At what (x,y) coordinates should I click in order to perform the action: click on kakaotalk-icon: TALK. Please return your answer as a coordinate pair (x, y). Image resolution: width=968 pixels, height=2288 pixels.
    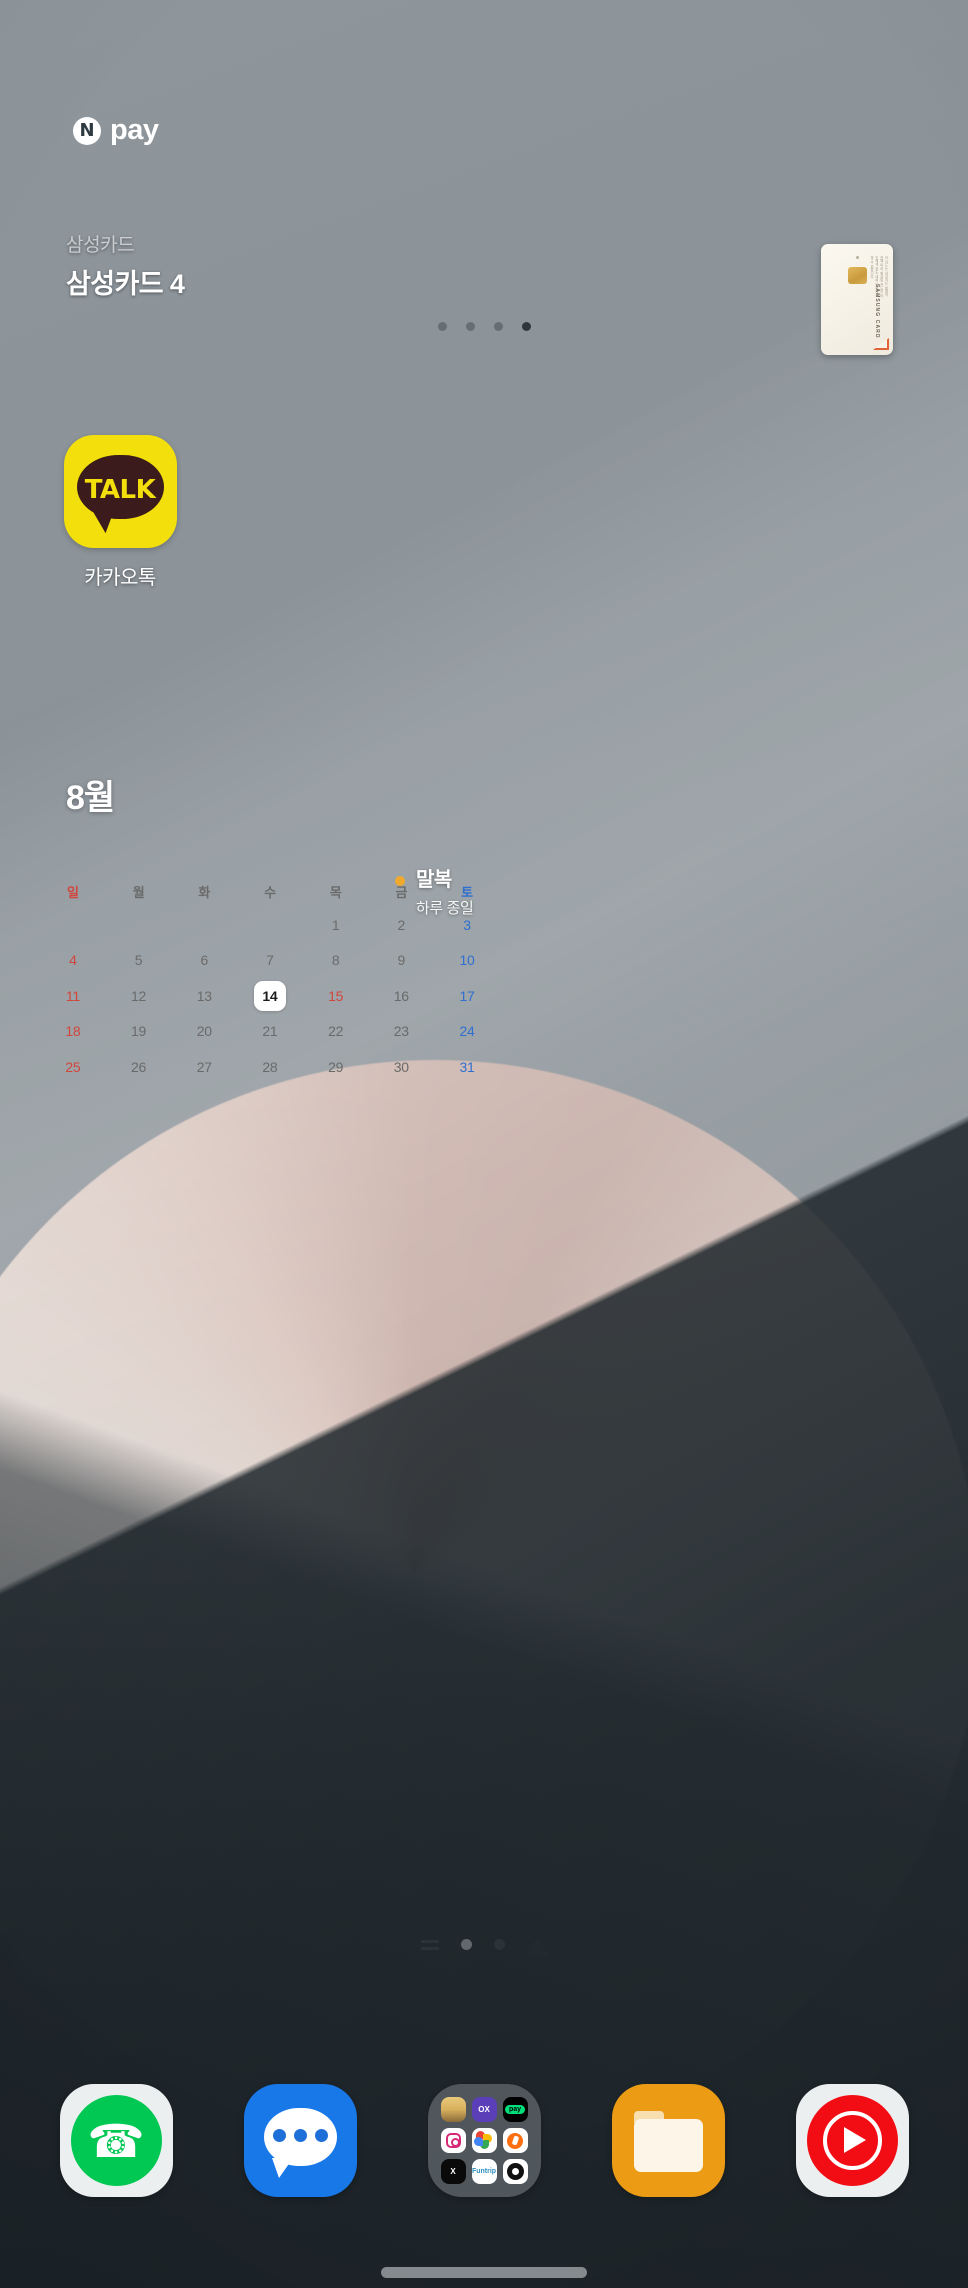
    Looking at the image, I should click on (120, 491).